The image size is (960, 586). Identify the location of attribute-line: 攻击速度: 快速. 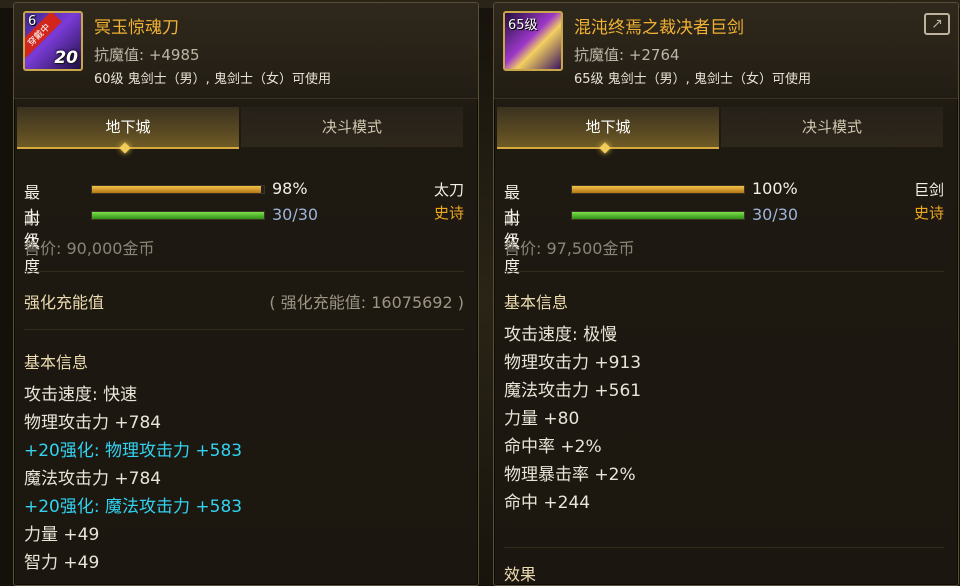
(81, 395).